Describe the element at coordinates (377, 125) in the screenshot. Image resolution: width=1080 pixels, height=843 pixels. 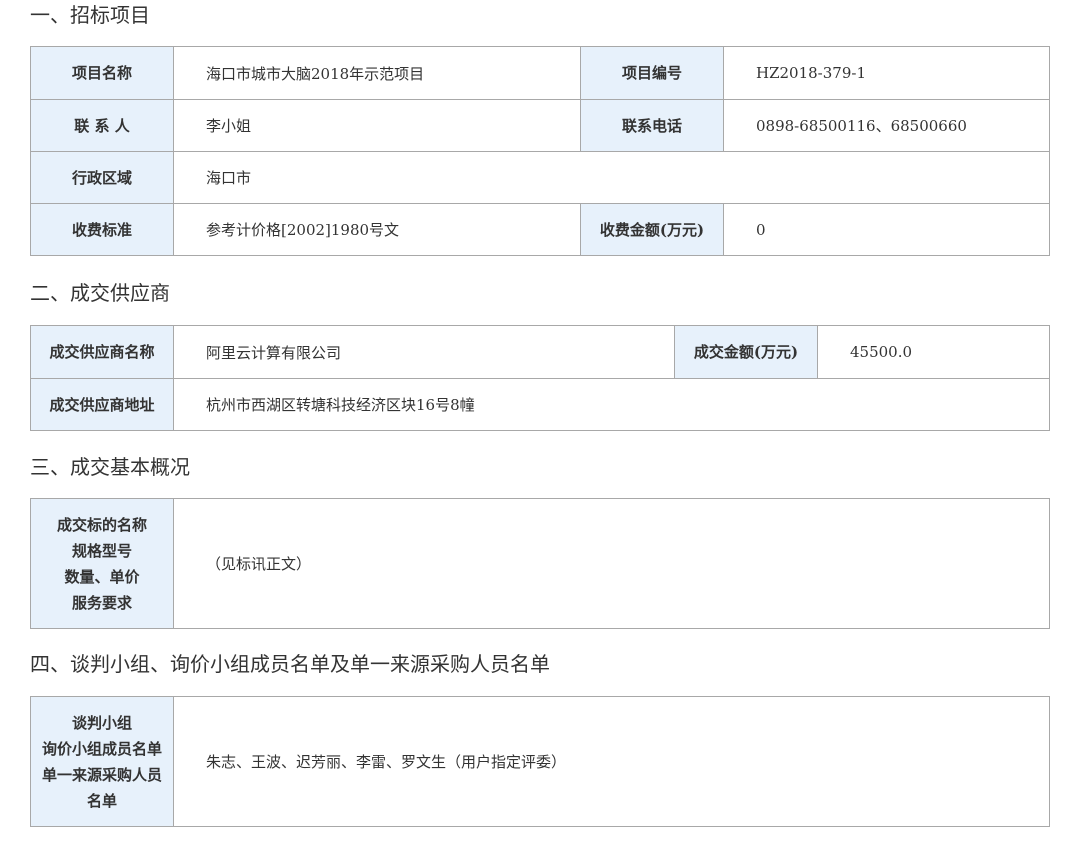
I see `contact-value: 李小姐` at that location.